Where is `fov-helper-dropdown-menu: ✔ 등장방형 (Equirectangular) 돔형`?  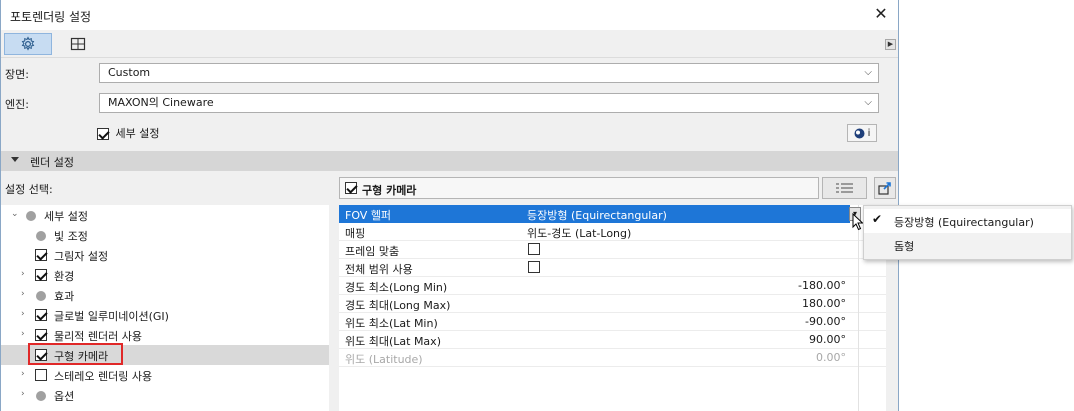
fov-helper-dropdown-menu: ✔ 등장방형 (Equirectangular) 돔형 is located at coordinates (967, 232).